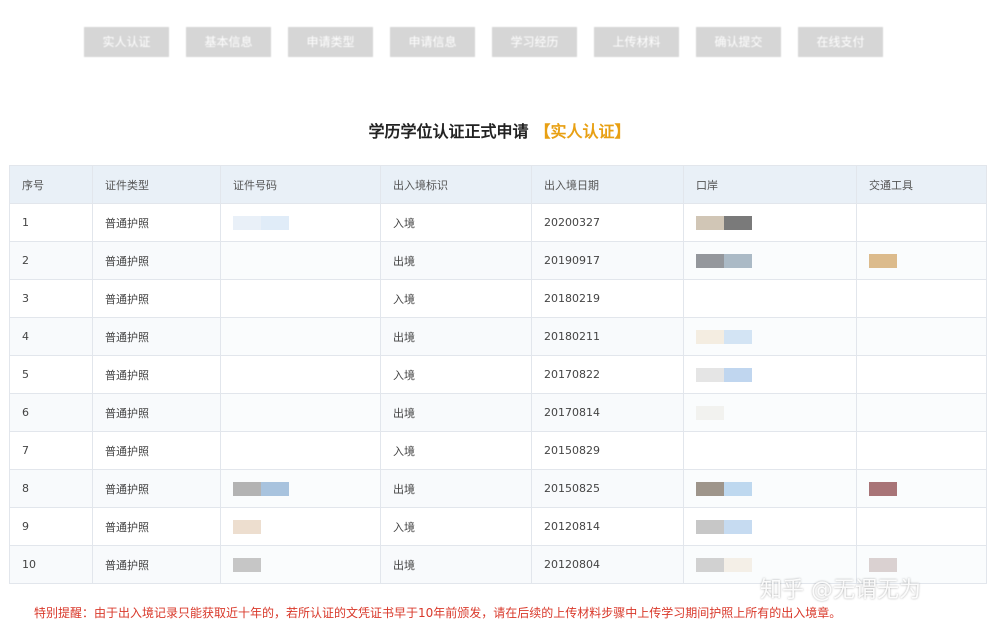 The width and height of the screenshot is (999, 633). I want to click on page-title: 学历学位认证正式申请 【实人认证】, so click(499, 130).